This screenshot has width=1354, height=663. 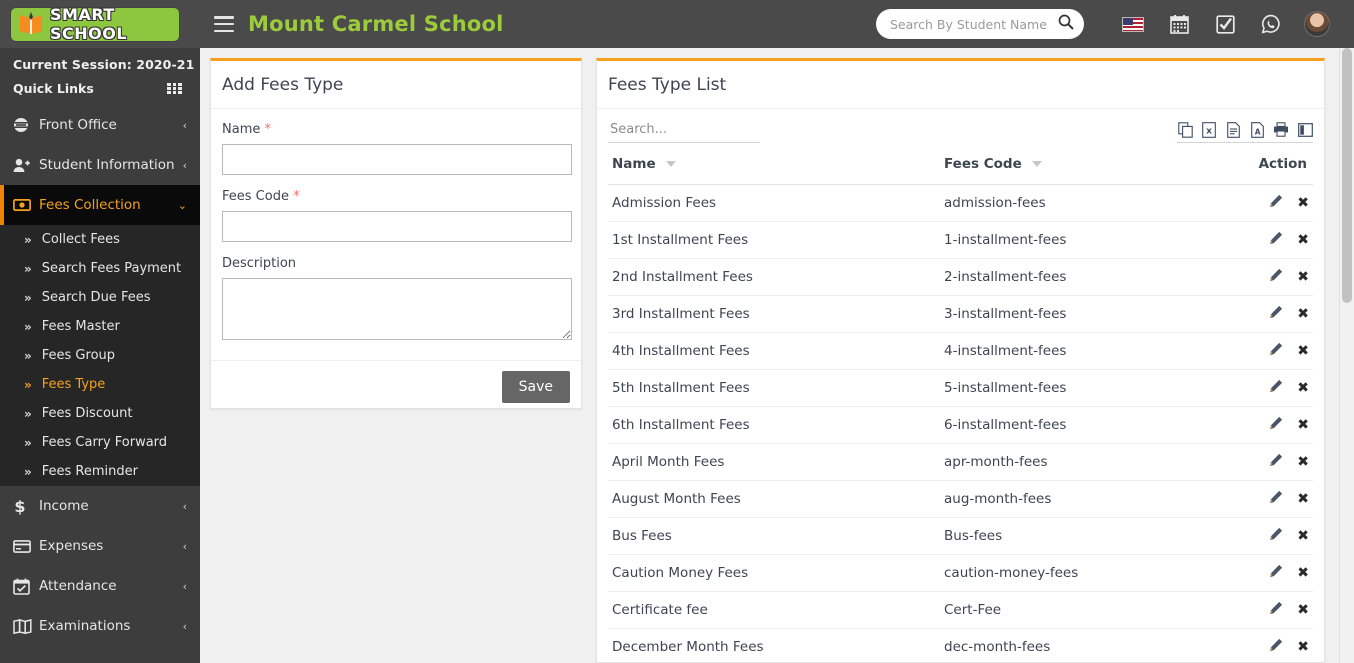 What do you see at coordinates (100, 506) in the screenshot?
I see `sidebar-item-income: $ Income ‹` at bounding box center [100, 506].